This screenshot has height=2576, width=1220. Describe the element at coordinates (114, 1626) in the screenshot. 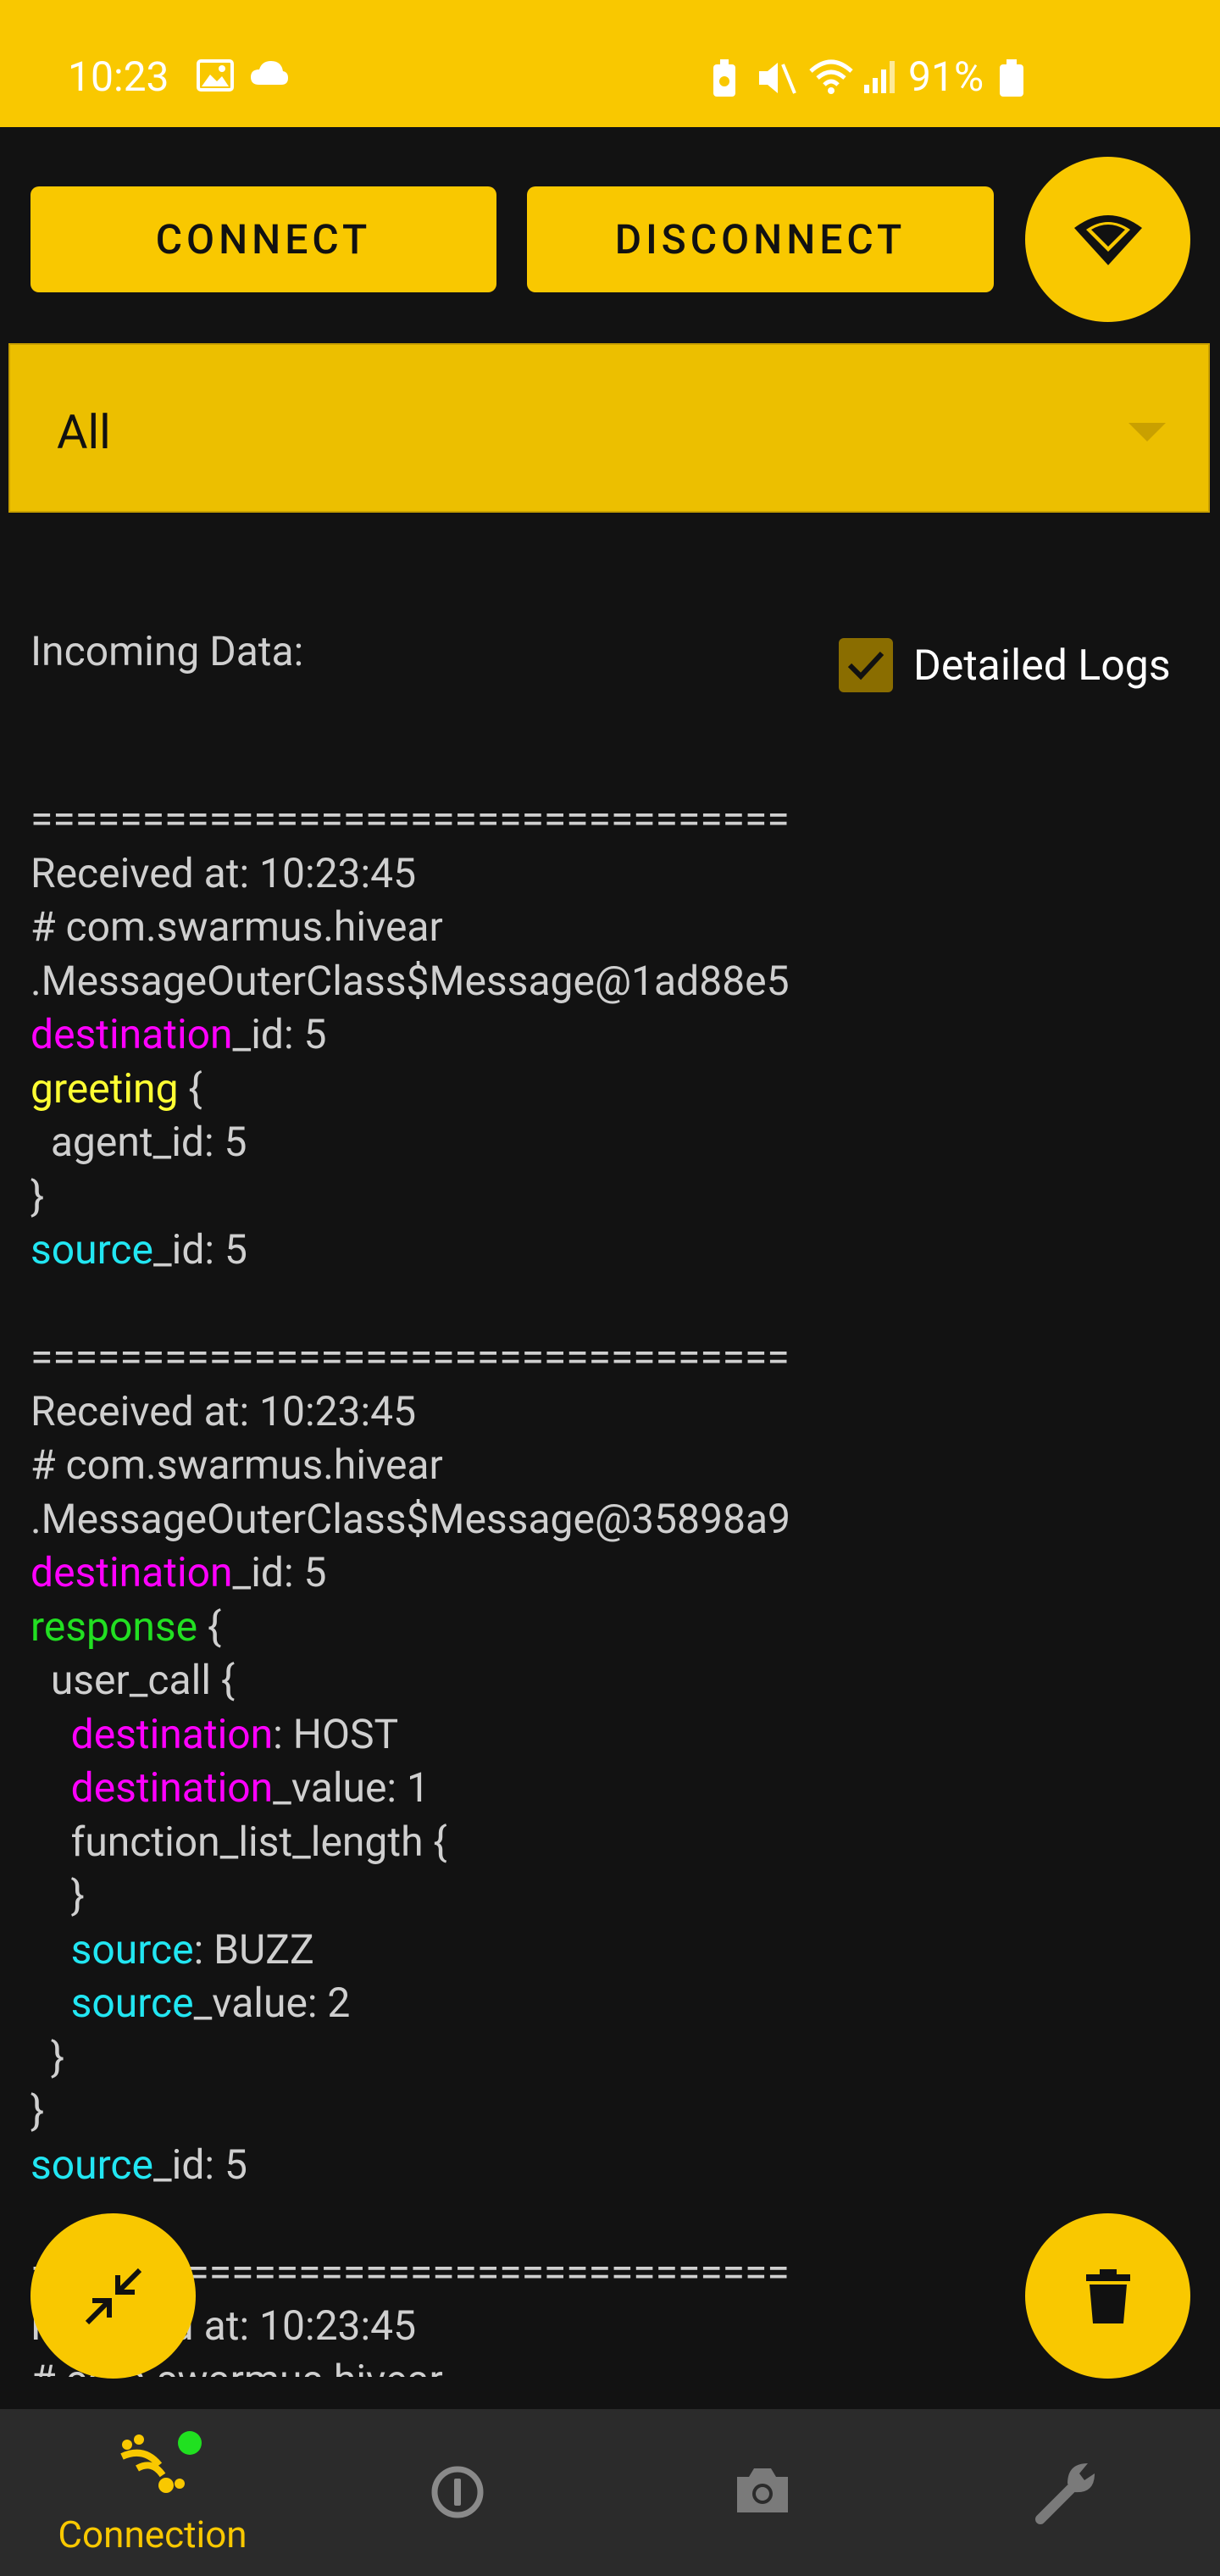

I see `log-key: response` at that location.